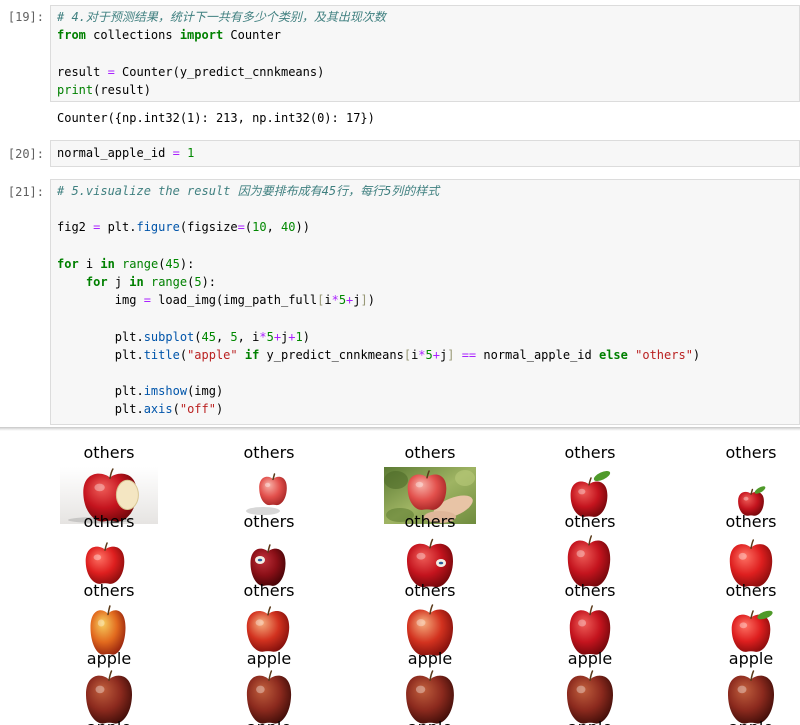 The image size is (800, 725). Describe the element at coordinates (613, 354) in the screenshot. I see `code-keyword: else` at that location.